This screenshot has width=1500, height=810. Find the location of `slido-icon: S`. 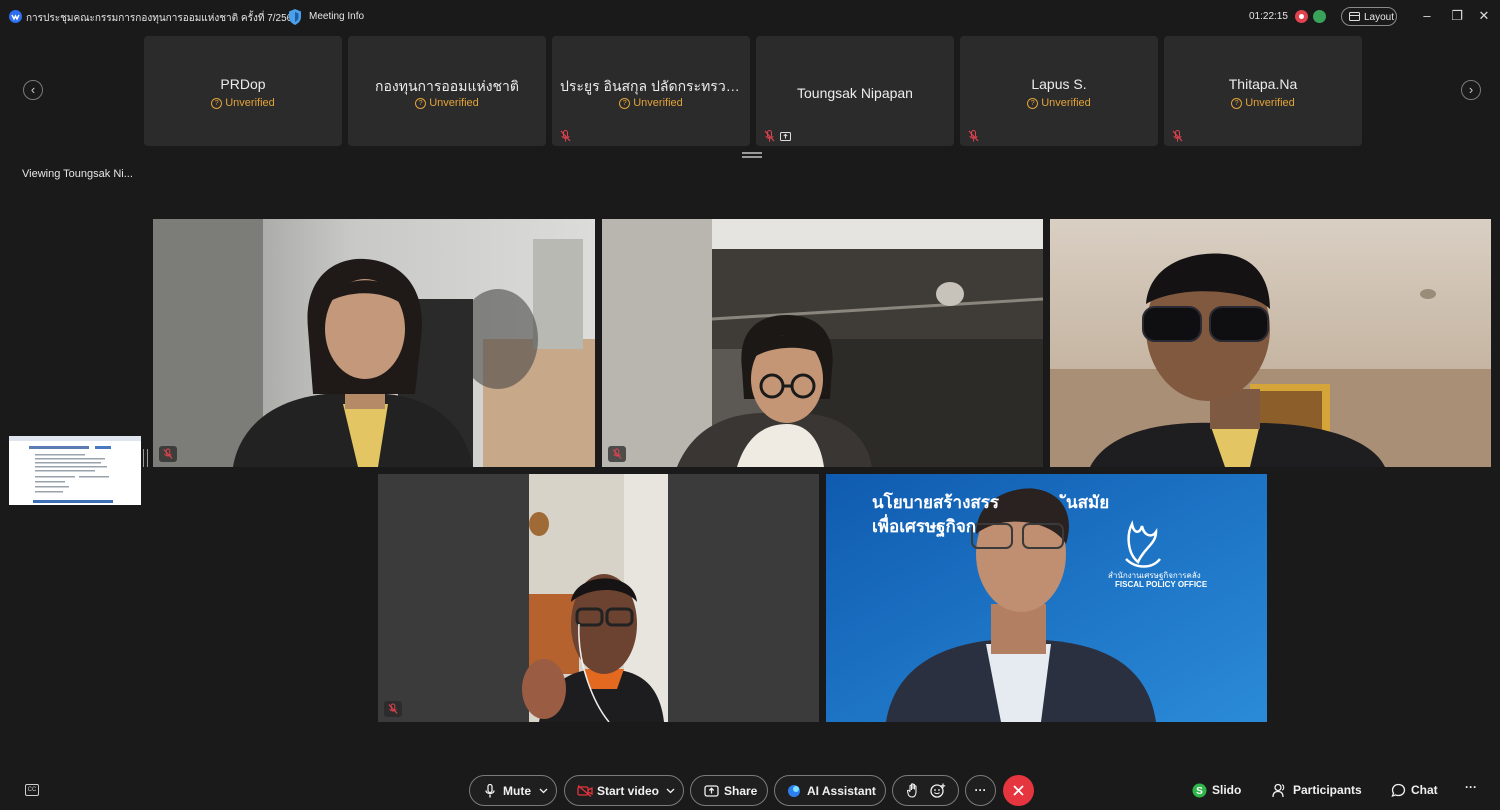

slido-icon: S is located at coordinates (1199, 790).